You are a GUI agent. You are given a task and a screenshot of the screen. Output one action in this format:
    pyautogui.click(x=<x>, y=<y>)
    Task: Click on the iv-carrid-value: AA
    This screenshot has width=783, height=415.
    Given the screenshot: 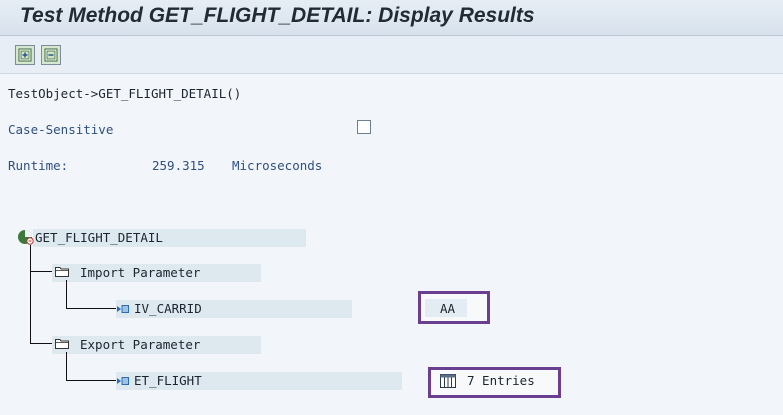 What is the action you would take?
    pyautogui.click(x=448, y=308)
    